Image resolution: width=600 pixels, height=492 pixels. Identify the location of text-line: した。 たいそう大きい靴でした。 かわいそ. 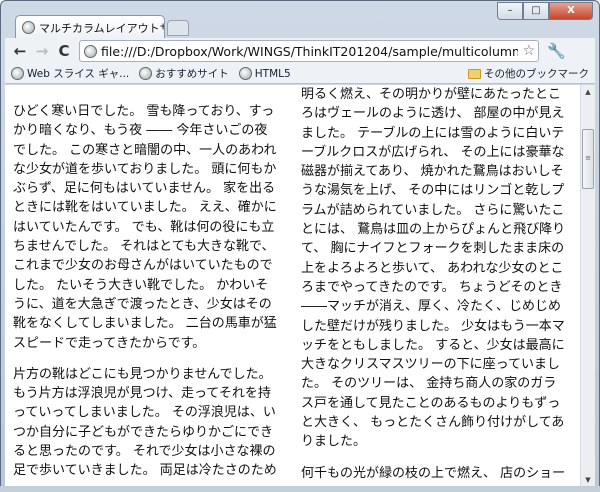
(141, 285).